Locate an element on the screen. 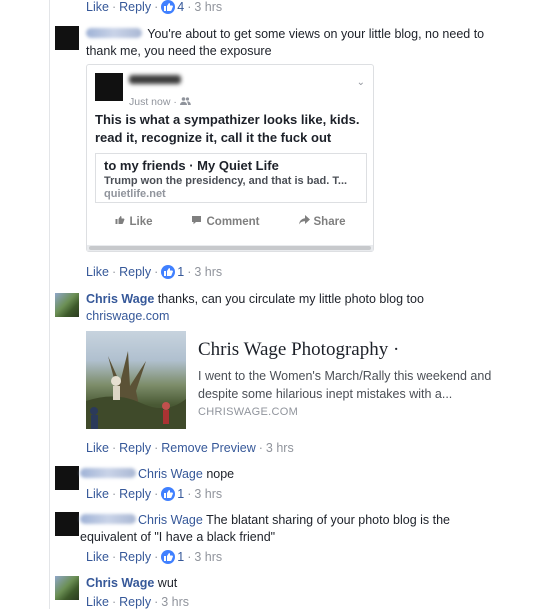 The image size is (552, 609). preview-host: CHRISWAGE.COM is located at coordinates (248, 412).